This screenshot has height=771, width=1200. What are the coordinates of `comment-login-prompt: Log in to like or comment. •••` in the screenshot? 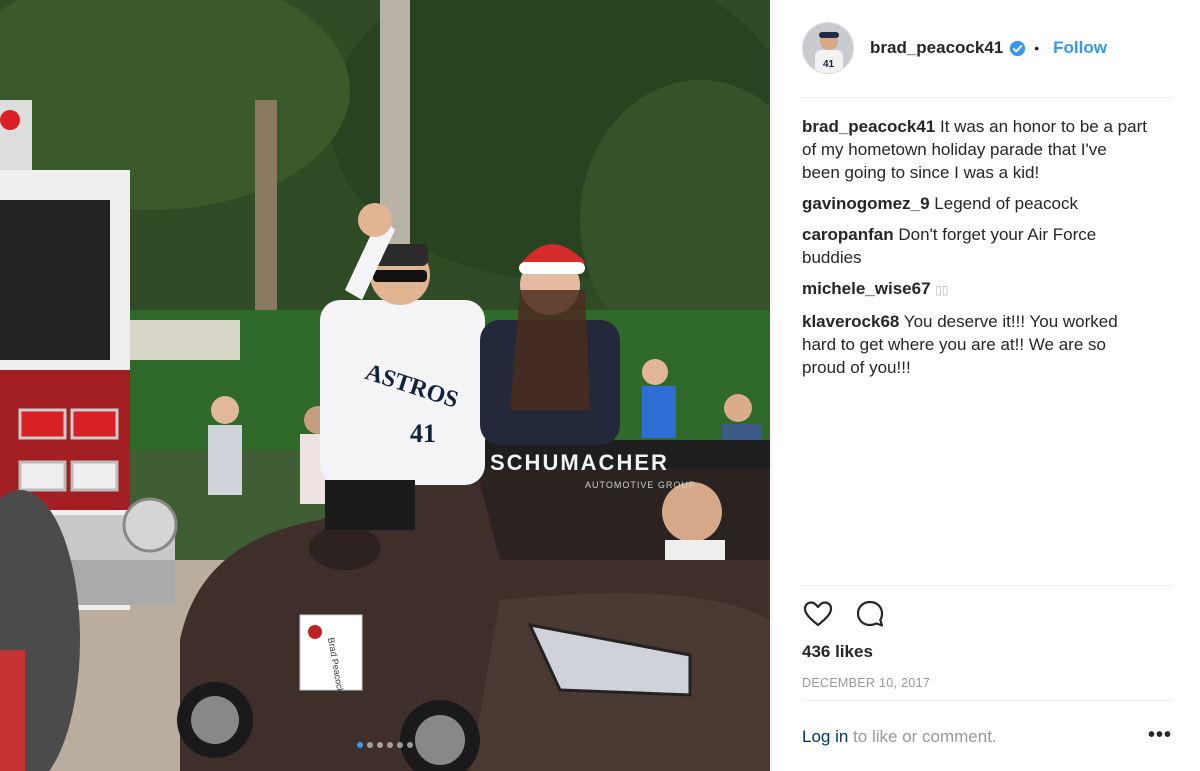 It's located at (987, 737).